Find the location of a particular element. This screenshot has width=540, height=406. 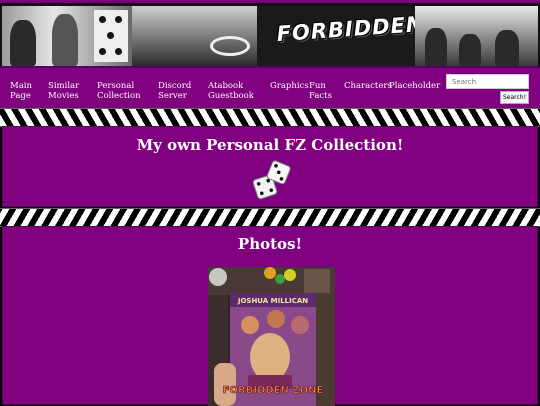

banner-dice-card is located at coordinates (111, 36).